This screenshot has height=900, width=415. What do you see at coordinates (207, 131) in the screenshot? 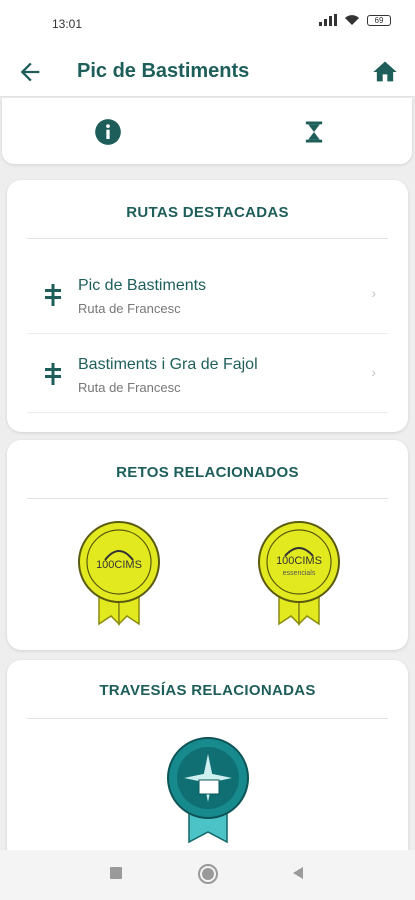
I see `tab-bar` at bounding box center [207, 131].